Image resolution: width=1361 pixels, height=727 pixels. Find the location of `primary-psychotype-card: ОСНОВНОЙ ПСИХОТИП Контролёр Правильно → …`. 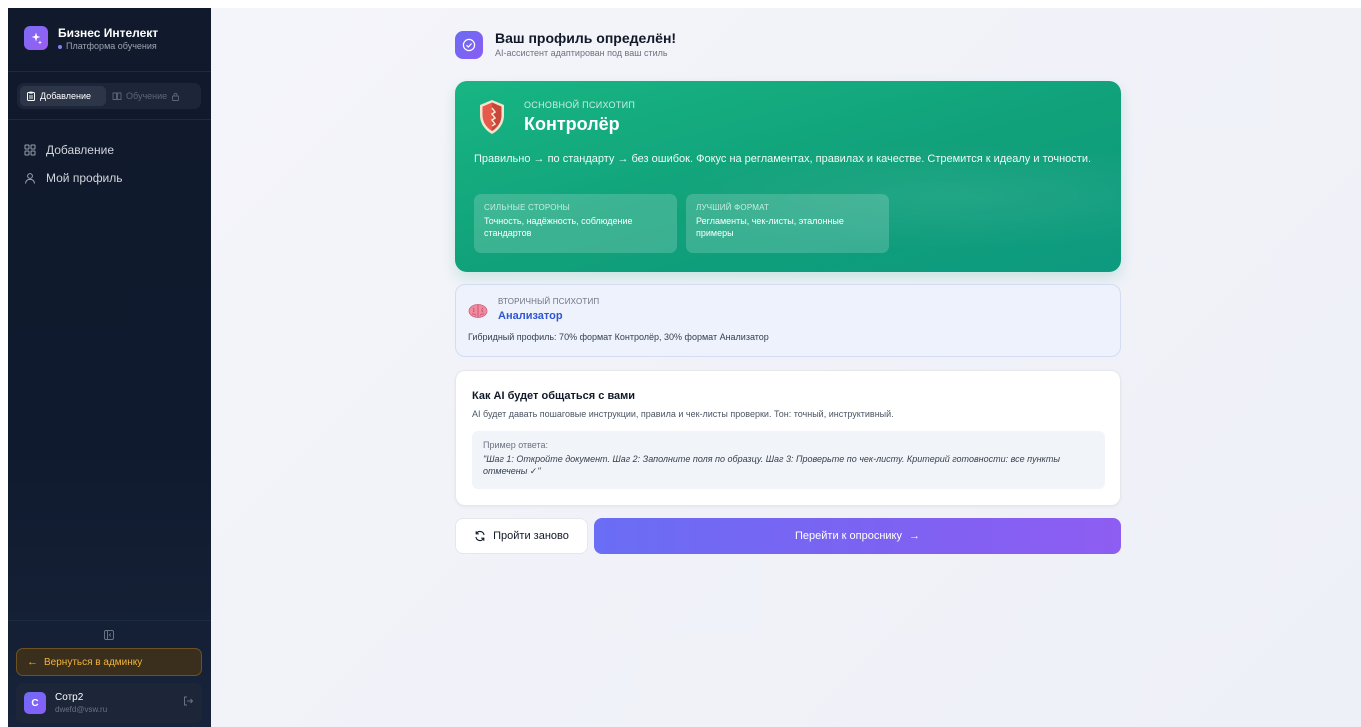

primary-psychotype-card: ОСНОВНОЙ ПСИХОТИП Контролёр Правильно → … is located at coordinates (788, 176).